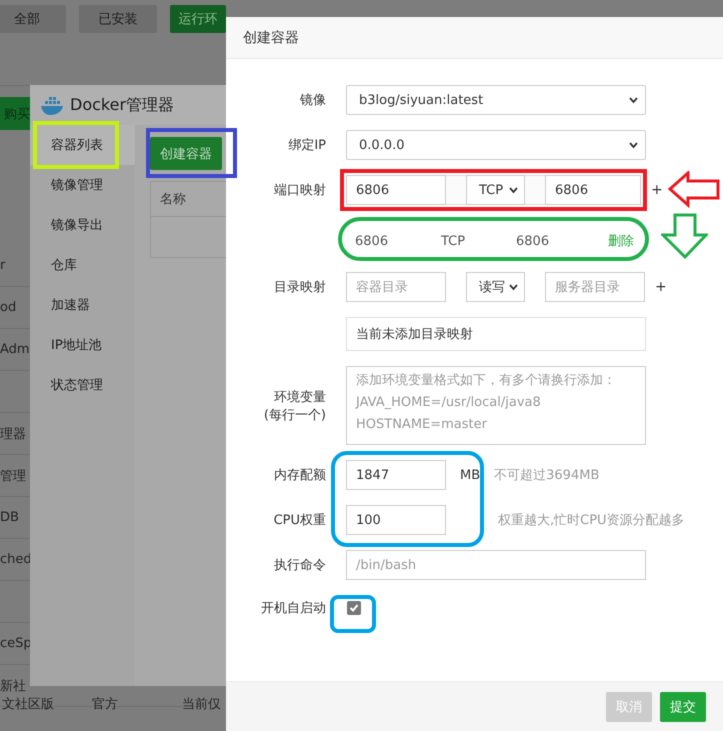 The image size is (723, 731). What do you see at coordinates (453, 241) in the screenshot?
I see `mapping-cell-text: TCP` at bounding box center [453, 241].